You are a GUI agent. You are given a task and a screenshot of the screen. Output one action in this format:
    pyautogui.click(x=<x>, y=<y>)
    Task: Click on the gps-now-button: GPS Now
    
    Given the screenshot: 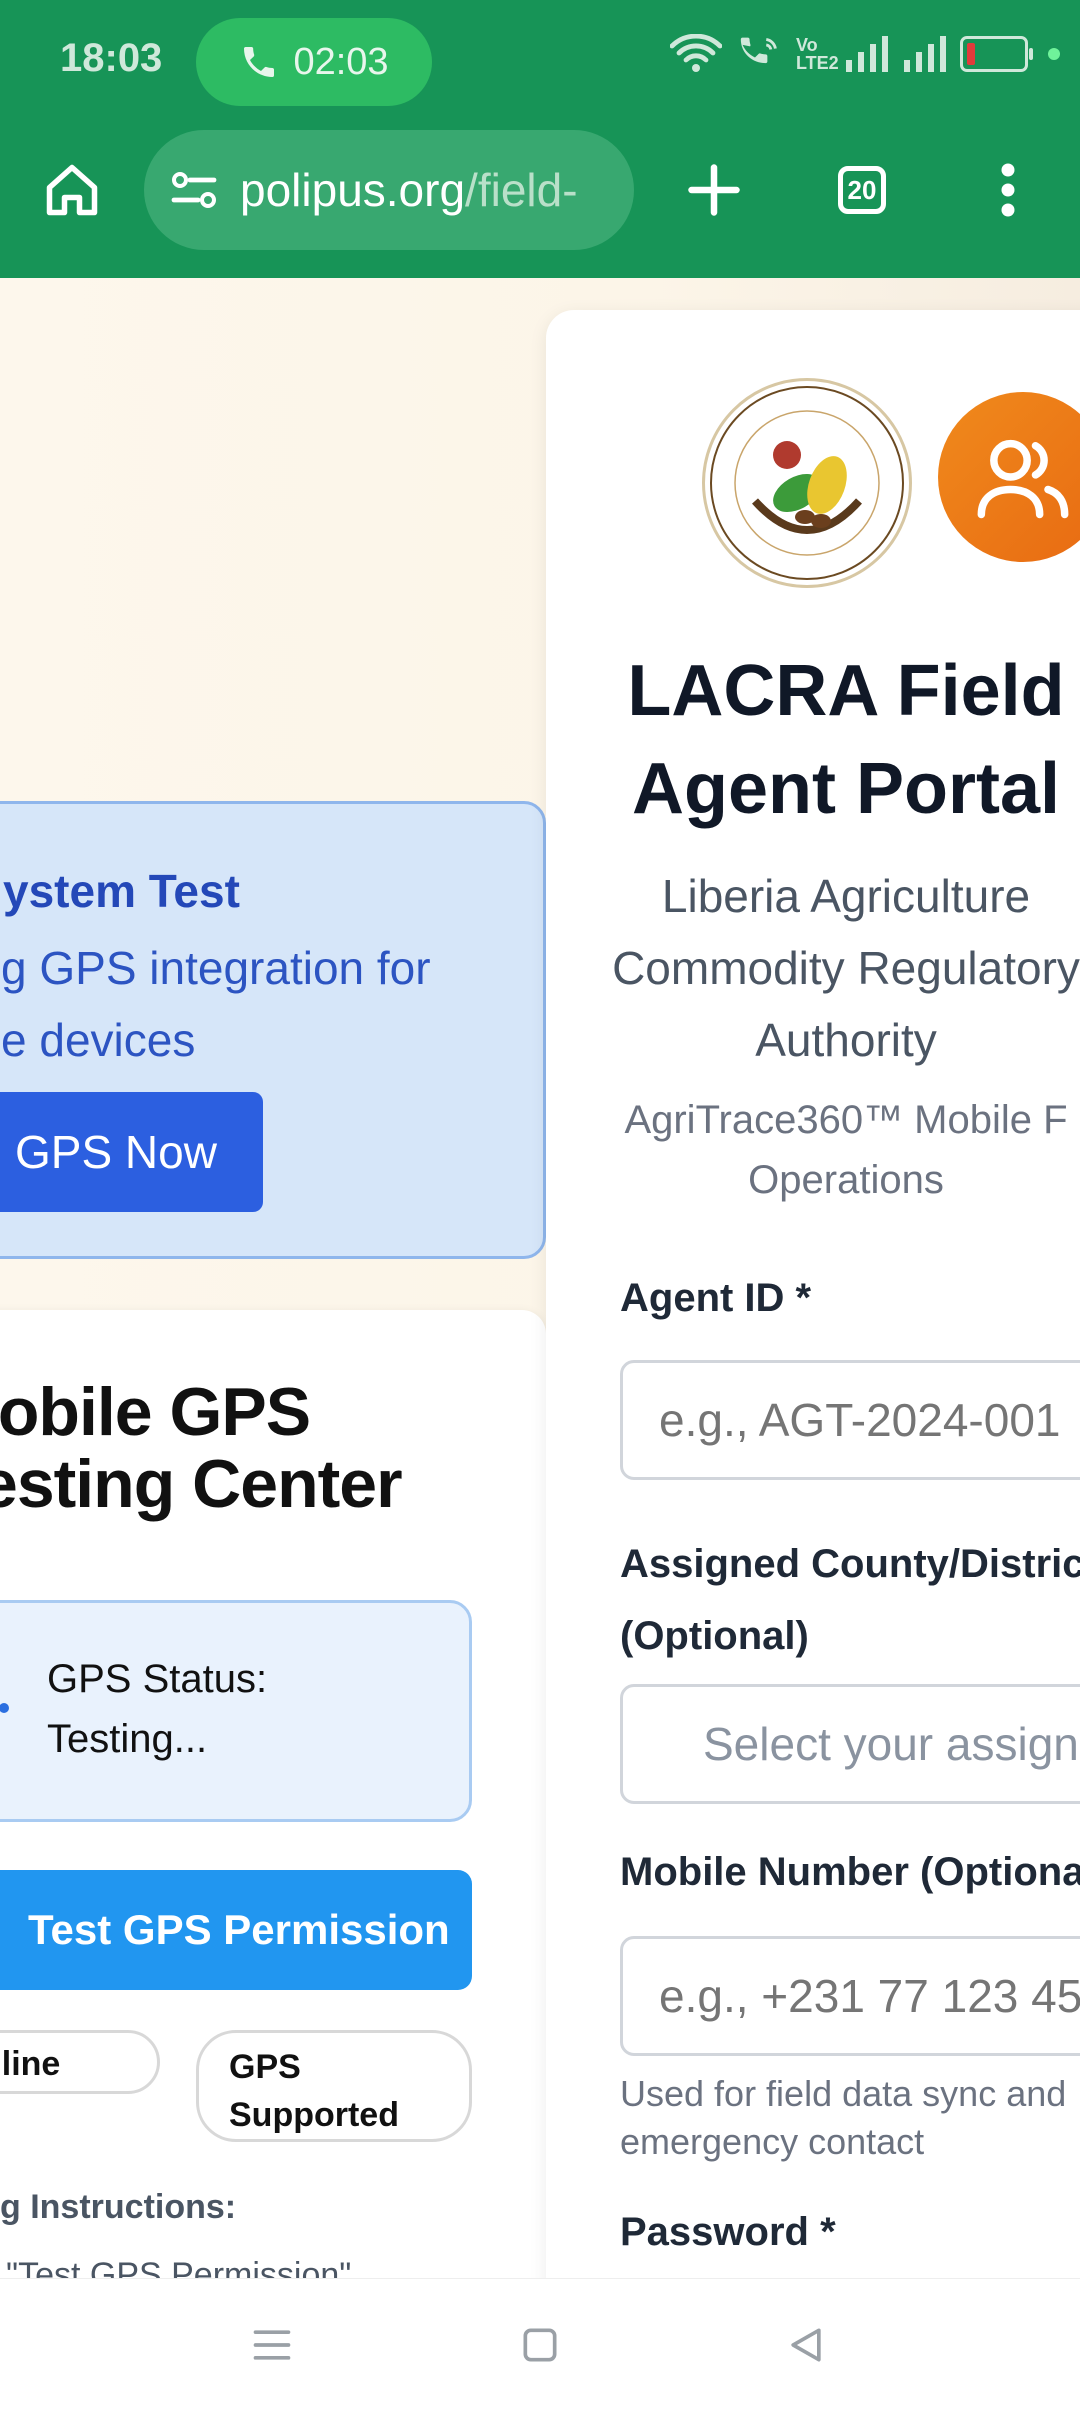 What is the action you would take?
    pyautogui.click(x=131, y=1152)
    